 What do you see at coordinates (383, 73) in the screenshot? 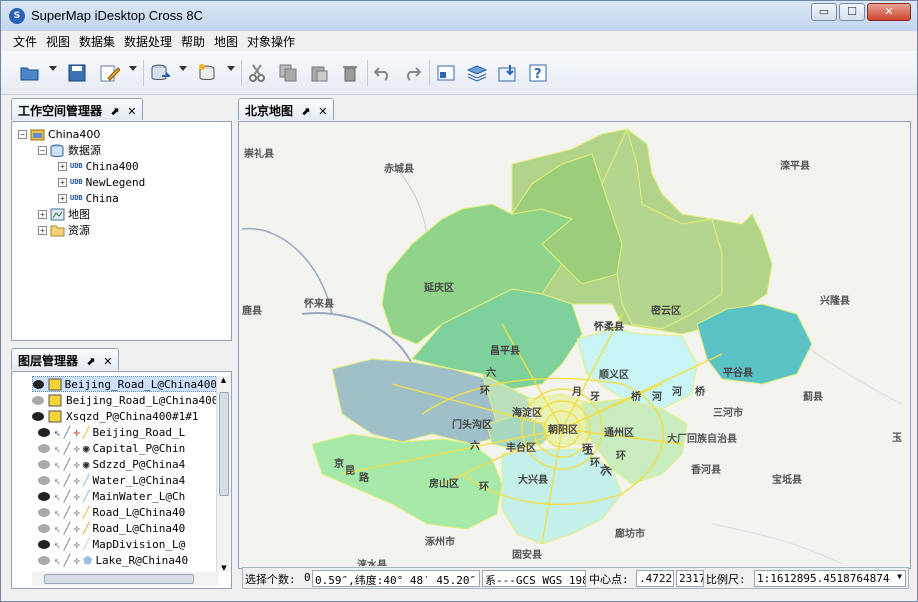
I see `undo-icon` at bounding box center [383, 73].